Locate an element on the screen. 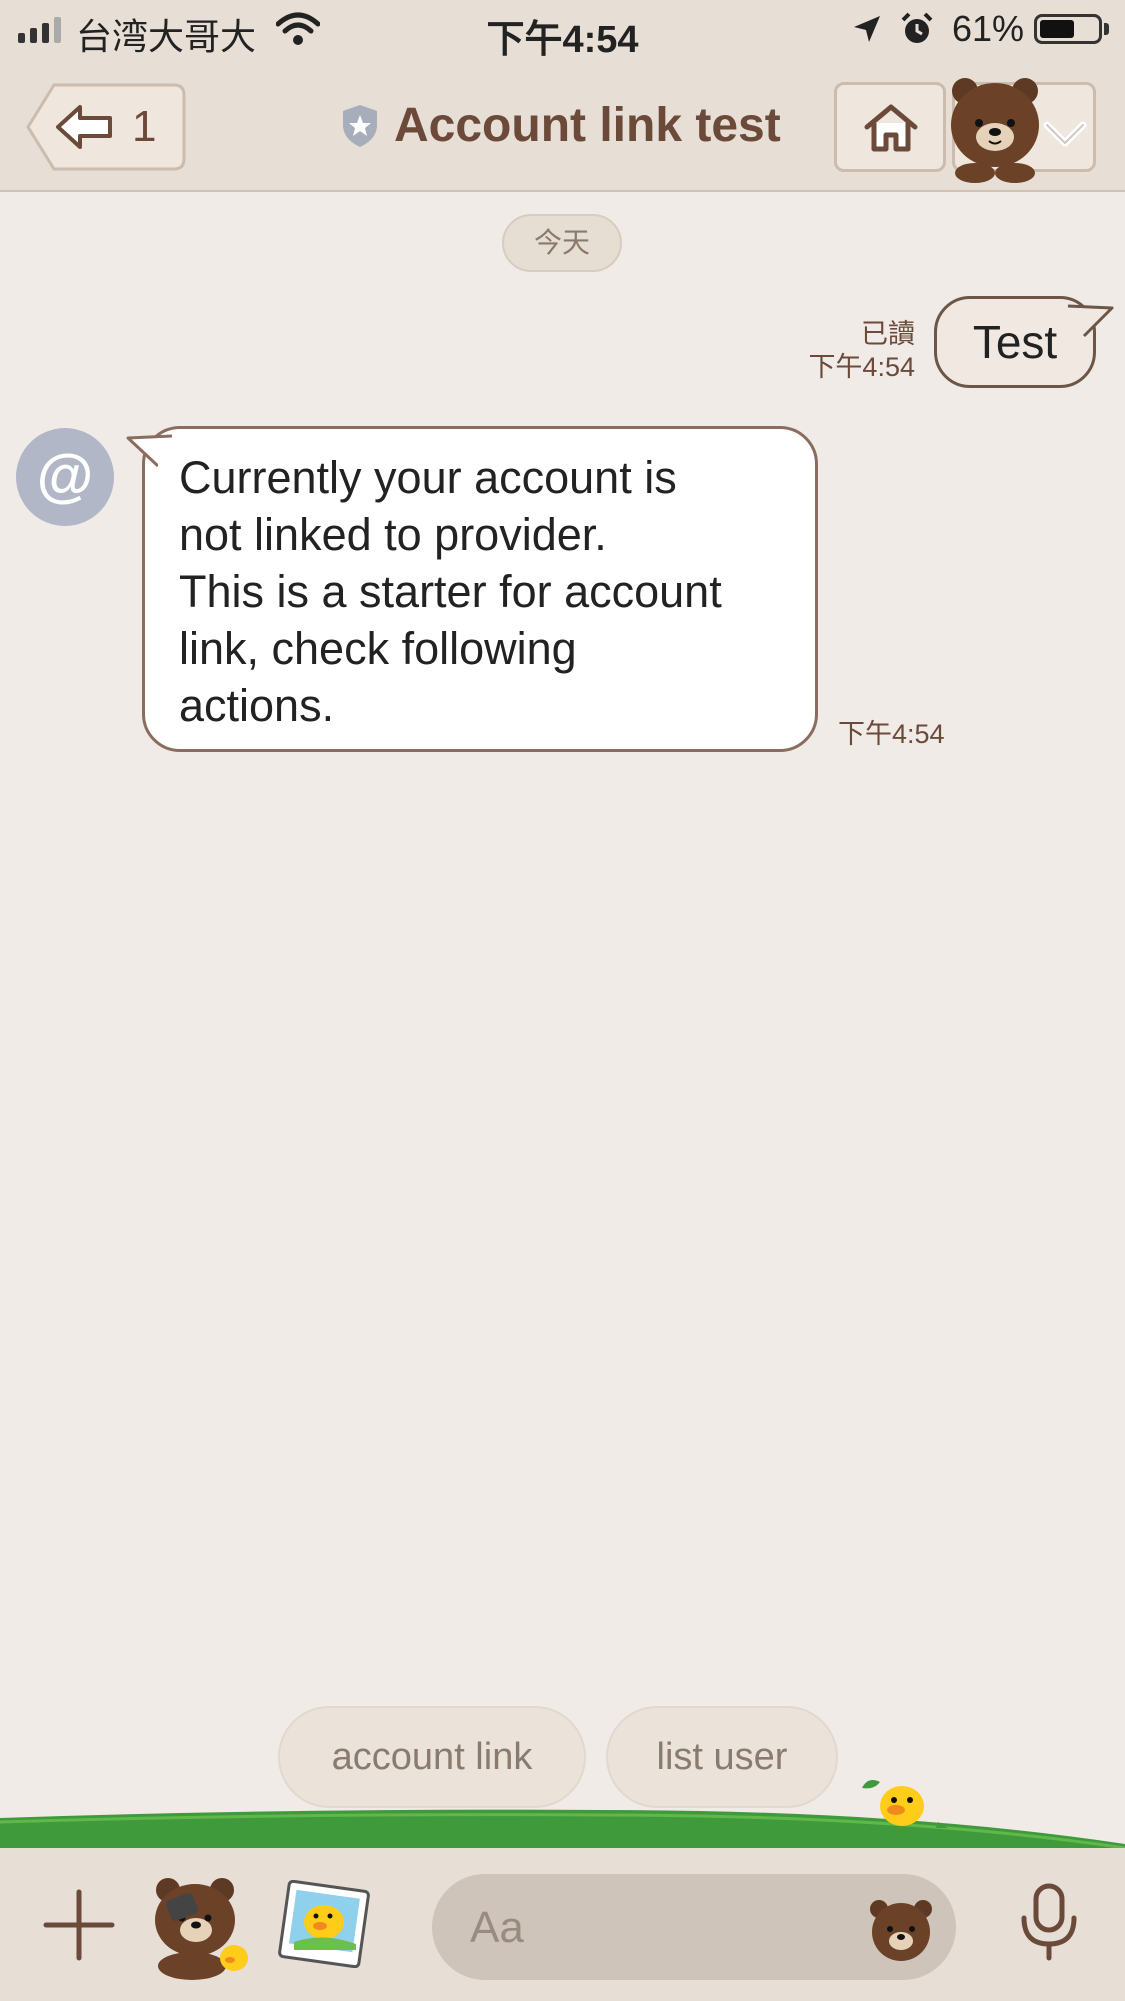 Image resolution: width=1125 pixels, height=2001 pixels. chat-menu-button is located at coordinates (1023, 130).